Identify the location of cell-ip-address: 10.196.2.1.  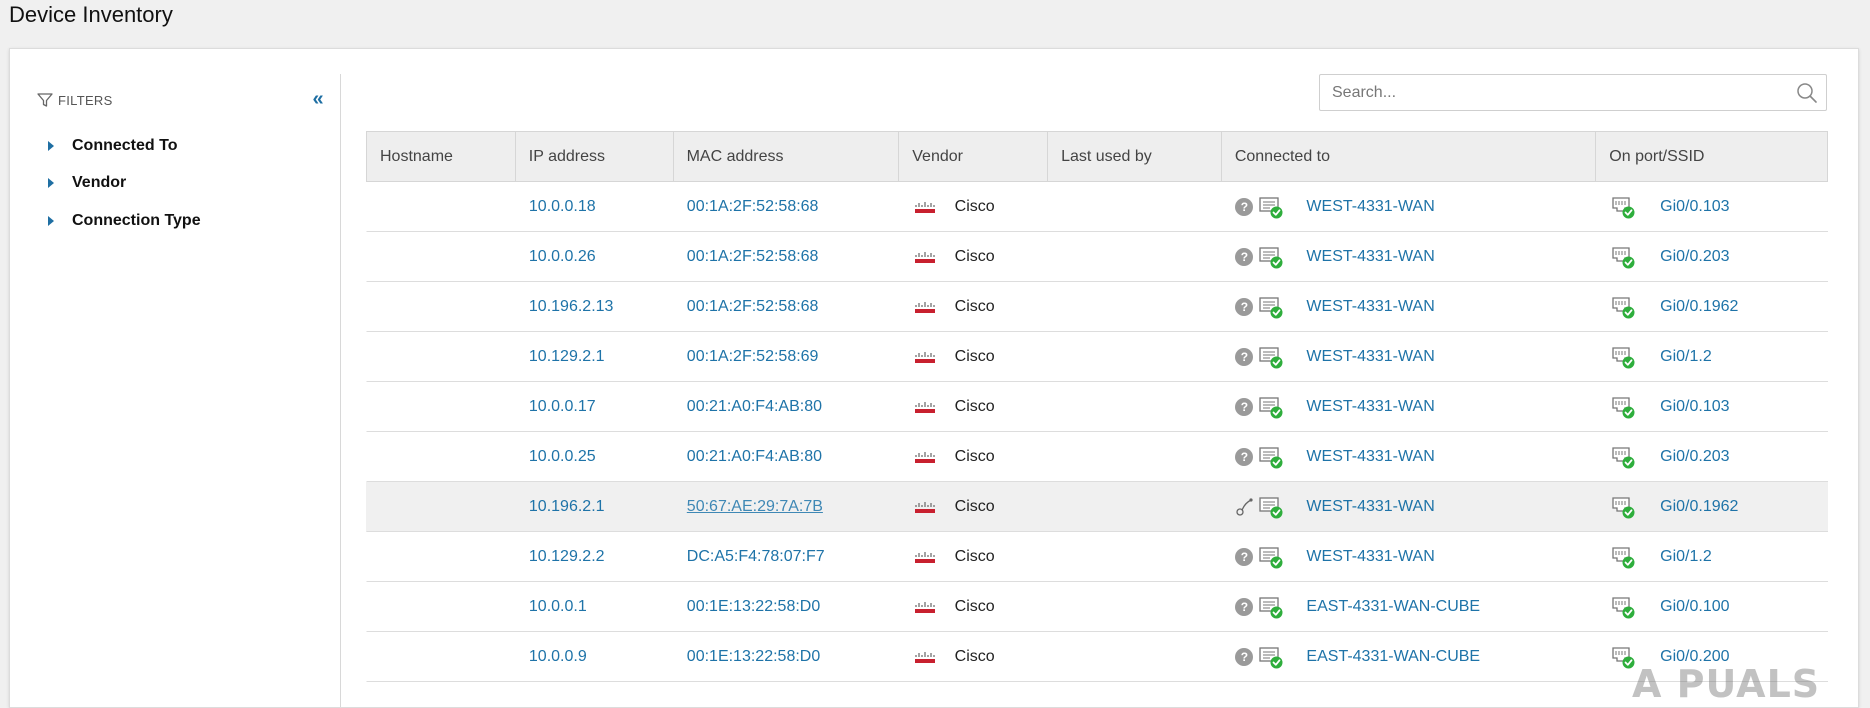
(595, 506).